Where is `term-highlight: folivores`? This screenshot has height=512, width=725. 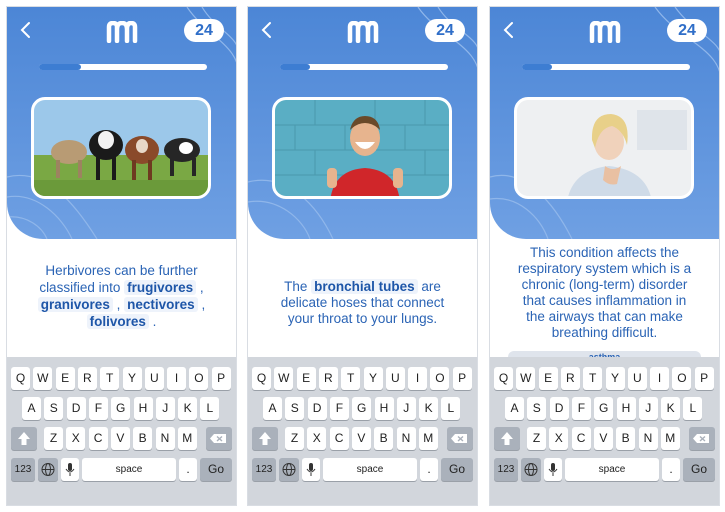
term-highlight: folivores is located at coordinates (117, 321).